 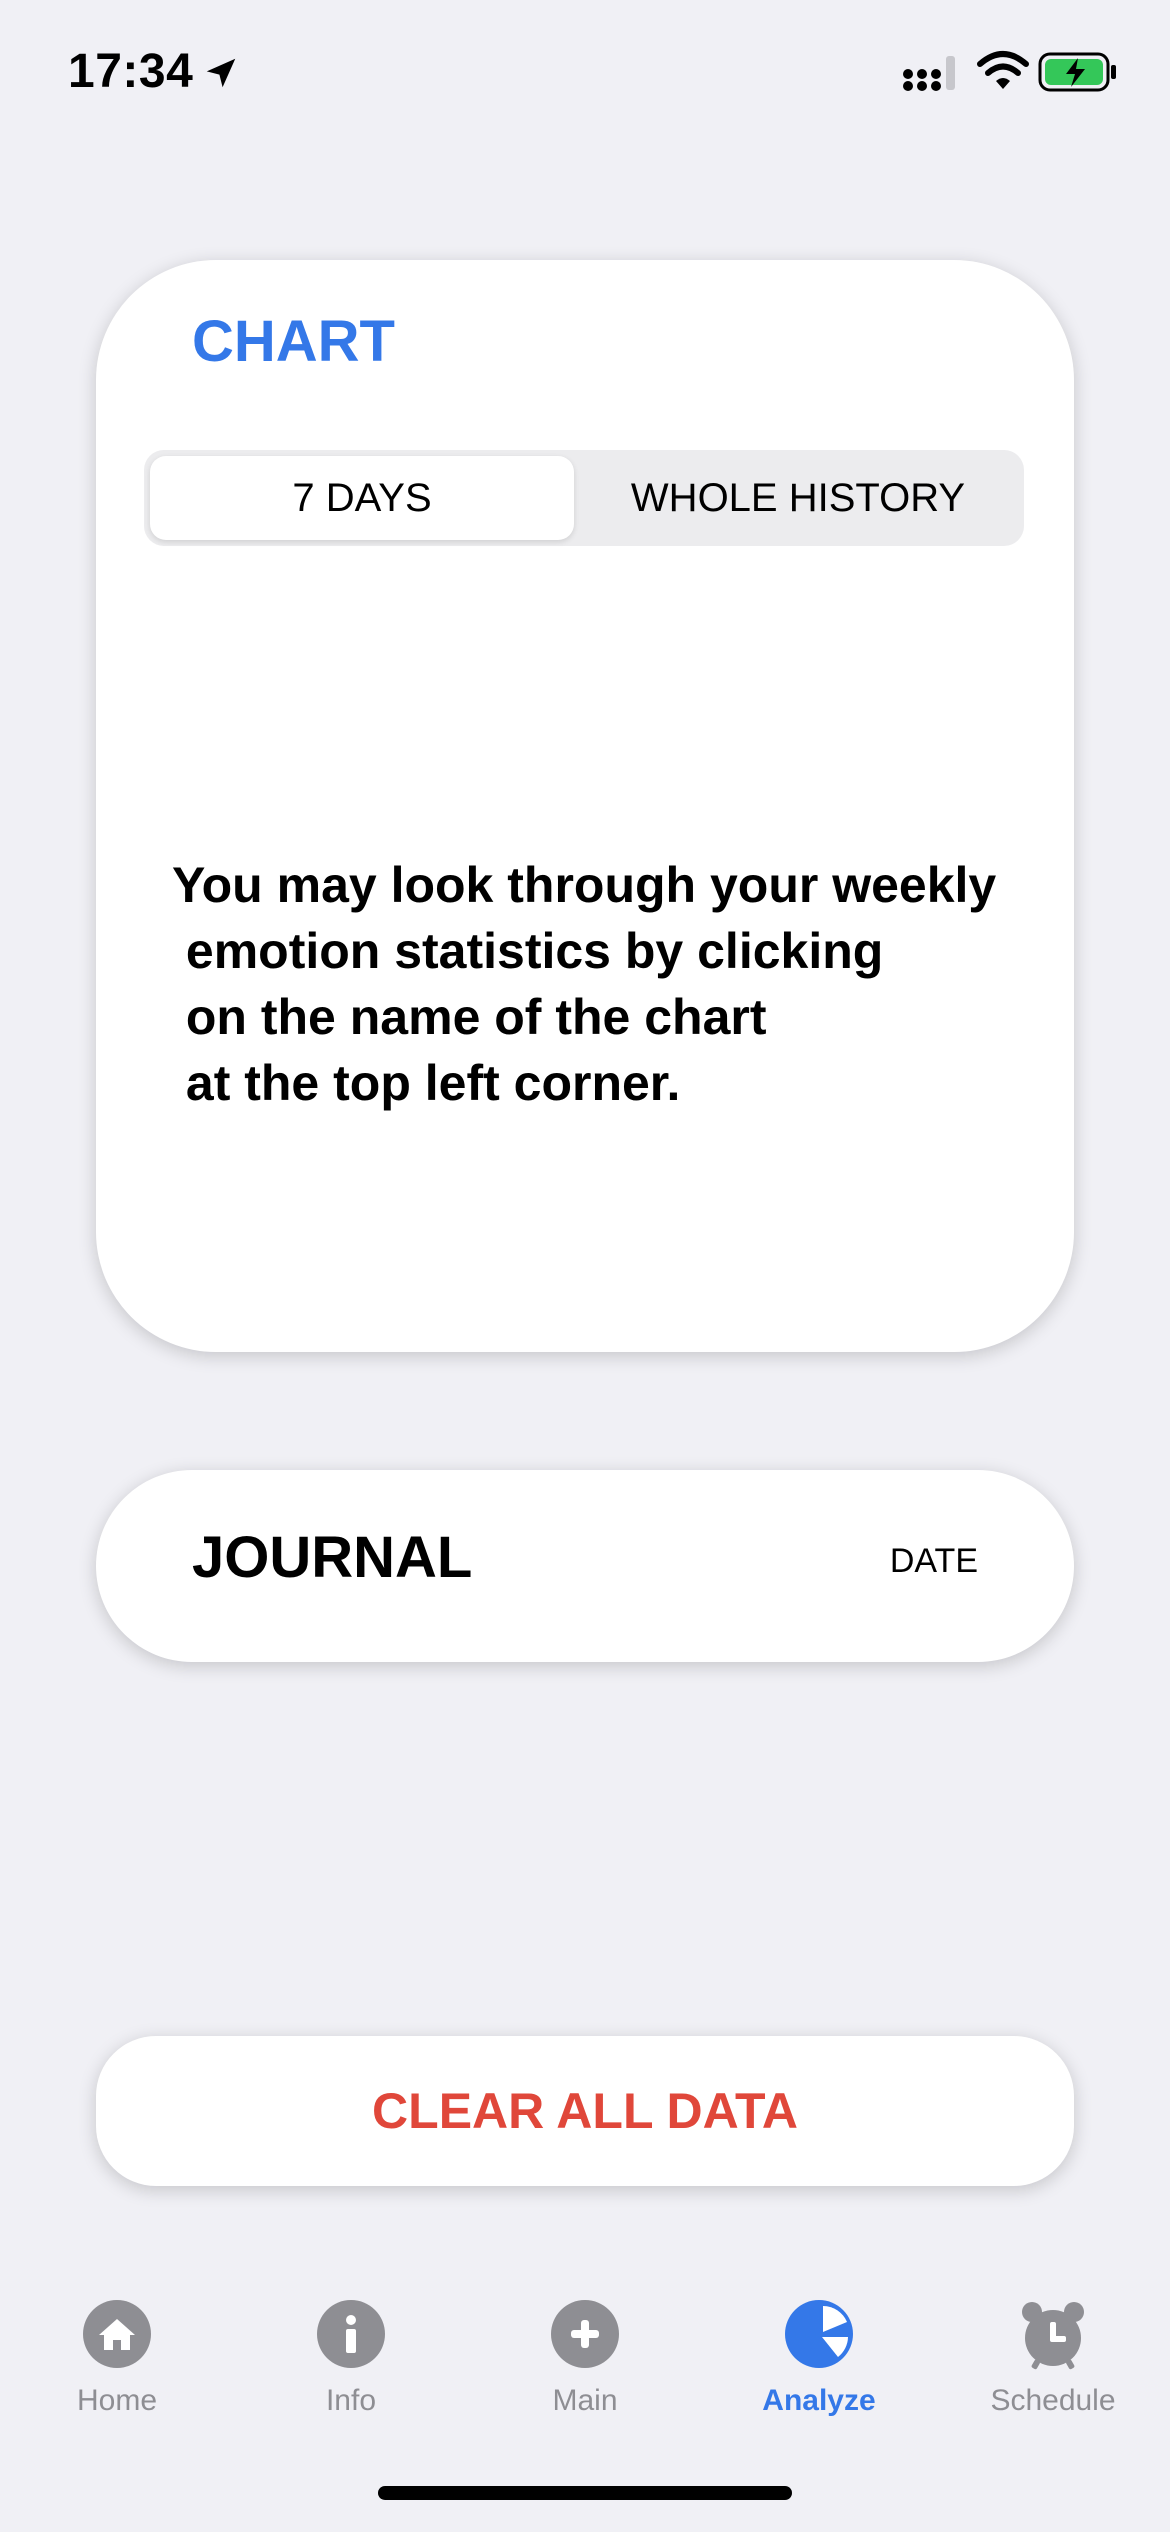 I want to click on tab-info: Info, so click(x=351, y=2358).